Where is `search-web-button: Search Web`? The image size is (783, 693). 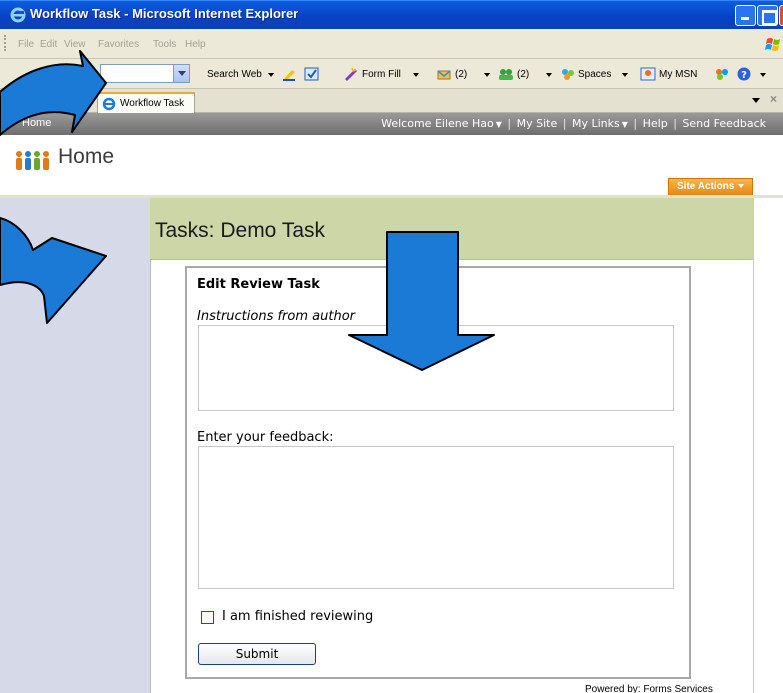
search-web-button: Search Web is located at coordinates (234, 74).